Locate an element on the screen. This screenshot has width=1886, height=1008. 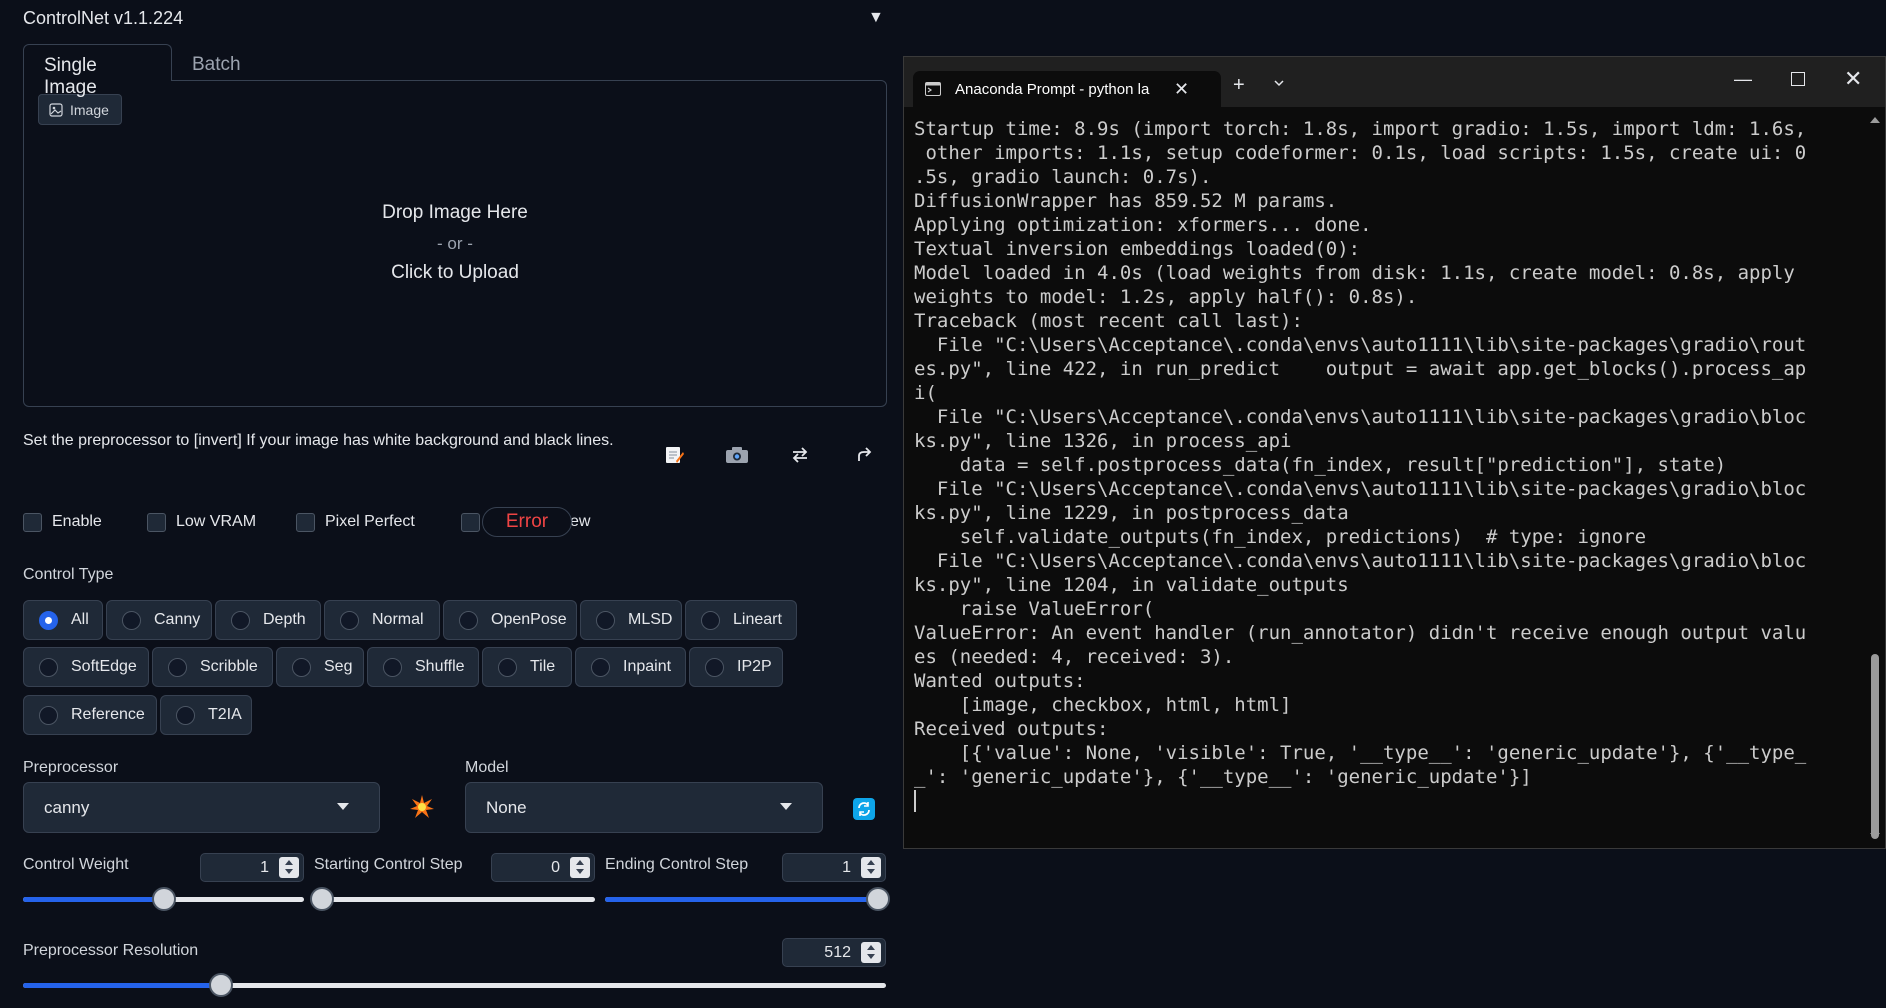
tab-single-image: Single Image is located at coordinates (97, 71).